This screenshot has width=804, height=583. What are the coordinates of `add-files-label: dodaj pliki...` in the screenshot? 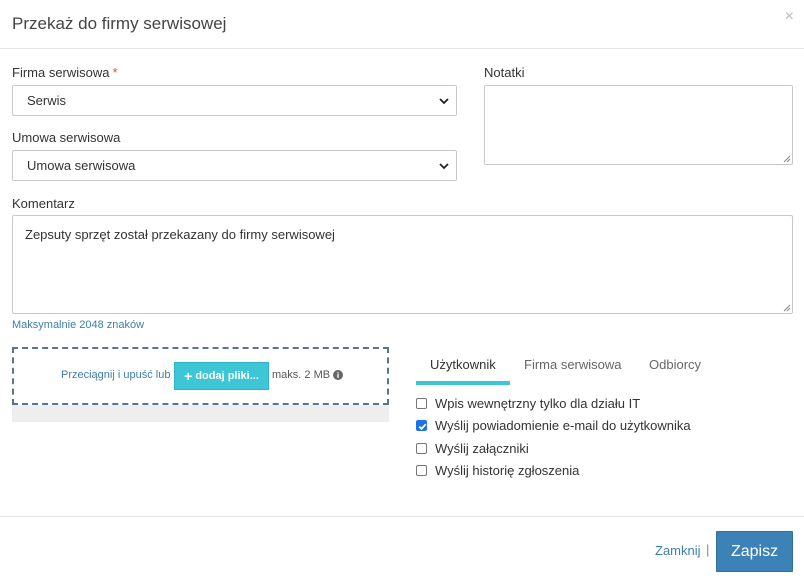 It's located at (227, 376).